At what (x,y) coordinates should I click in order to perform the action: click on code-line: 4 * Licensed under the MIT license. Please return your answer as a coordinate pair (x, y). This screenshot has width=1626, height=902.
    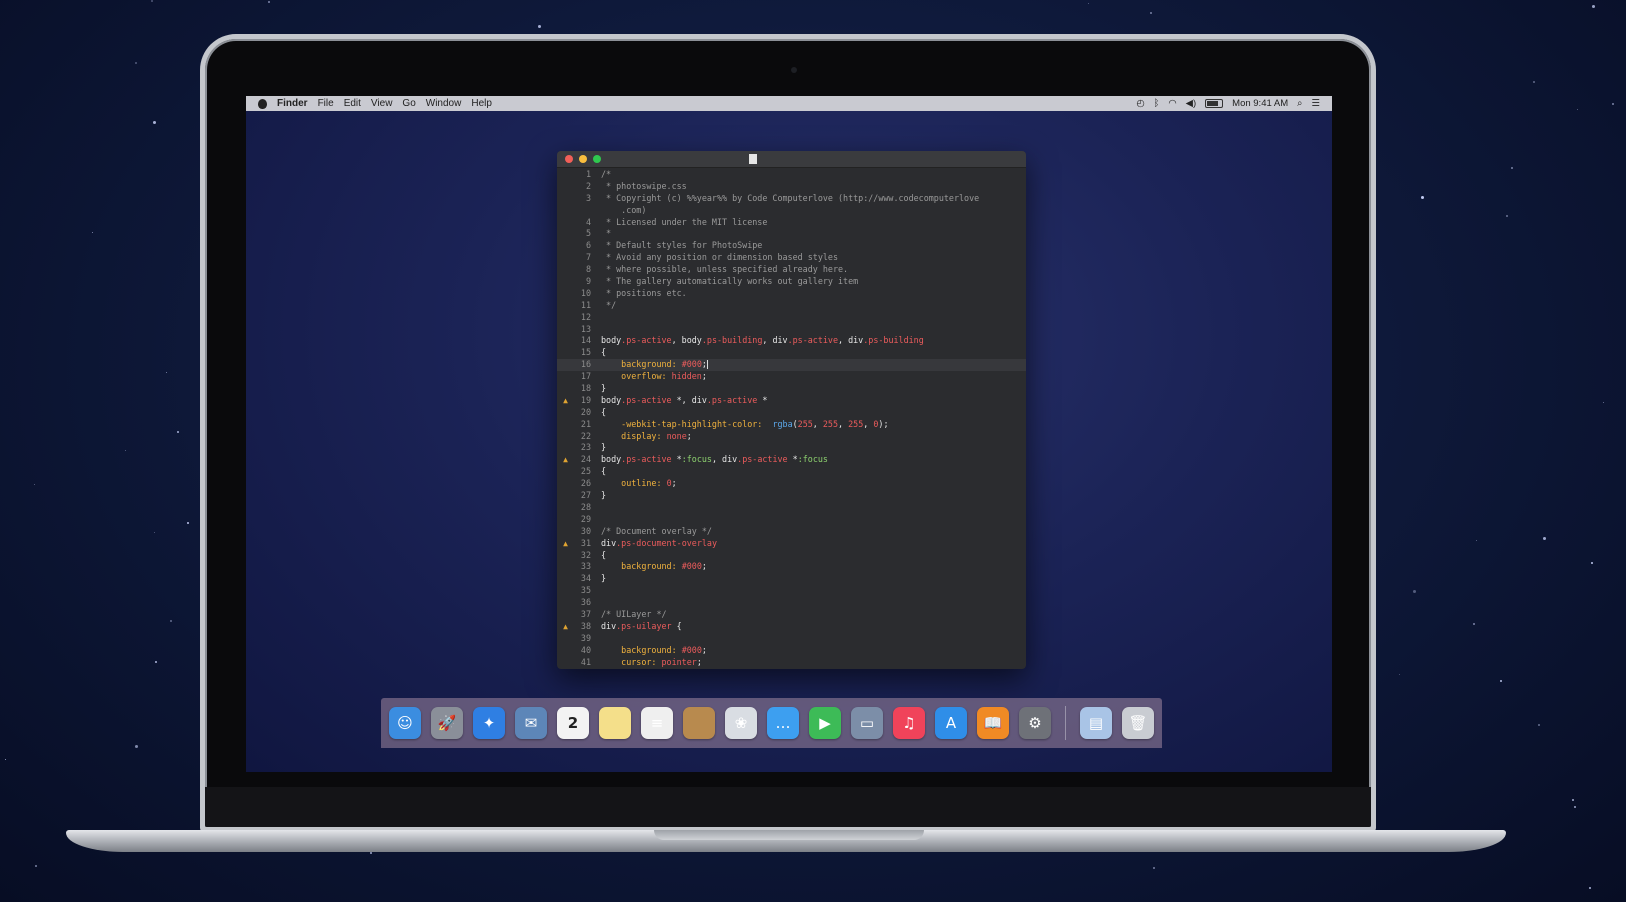
    Looking at the image, I should click on (791, 223).